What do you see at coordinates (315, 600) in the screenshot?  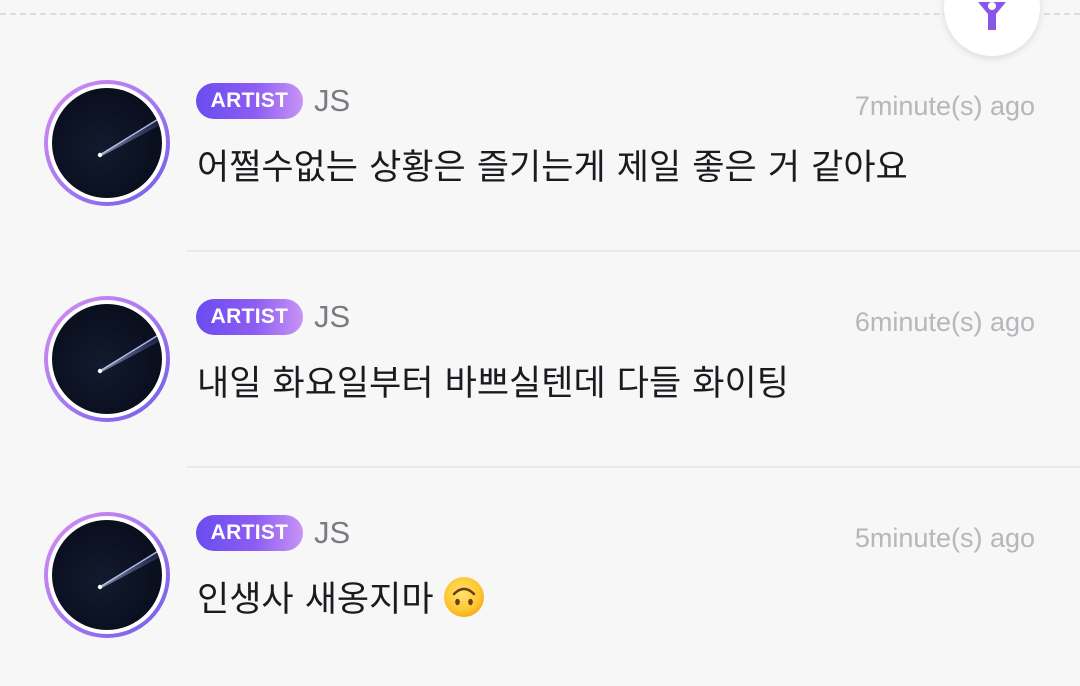 I see `comment-text: 인생사 새옹지마` at bounding box center [315, 600].